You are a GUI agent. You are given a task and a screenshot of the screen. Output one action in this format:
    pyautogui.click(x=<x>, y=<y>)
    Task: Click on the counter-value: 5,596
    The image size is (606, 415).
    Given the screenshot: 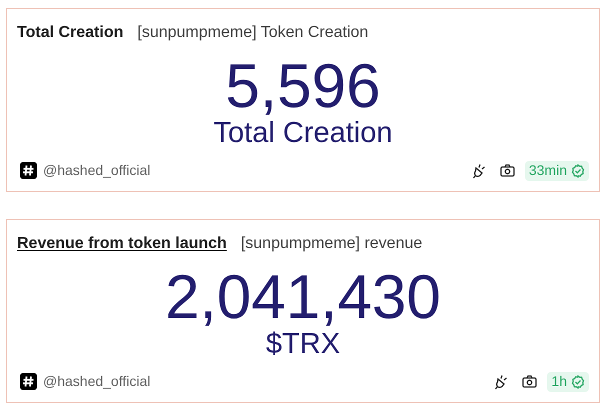 What is the action you would take?
    pyautogui.click(x=303, y=86)
    